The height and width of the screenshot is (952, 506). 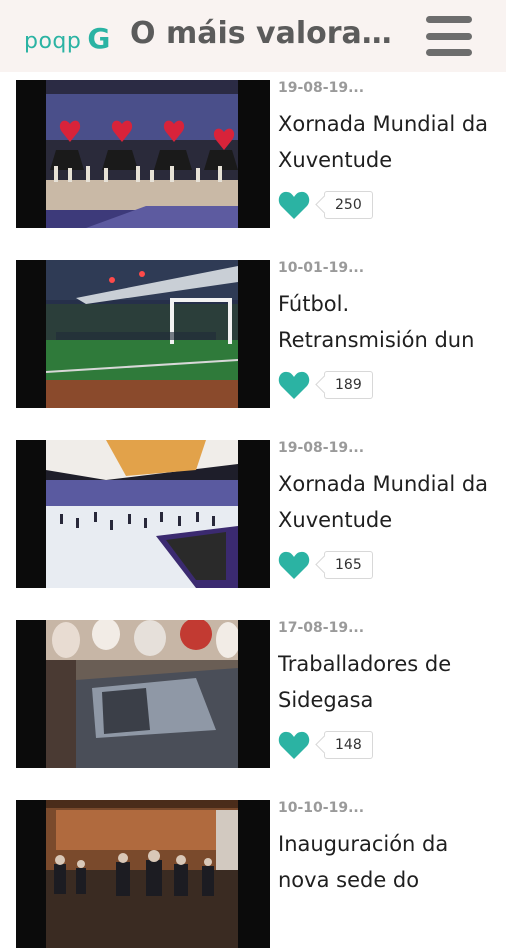 What do you see at coordinates (385, 682) in the screenshot?
I see `video-title: Traballadores de Sidegasa` at bounding box center [385, 682].